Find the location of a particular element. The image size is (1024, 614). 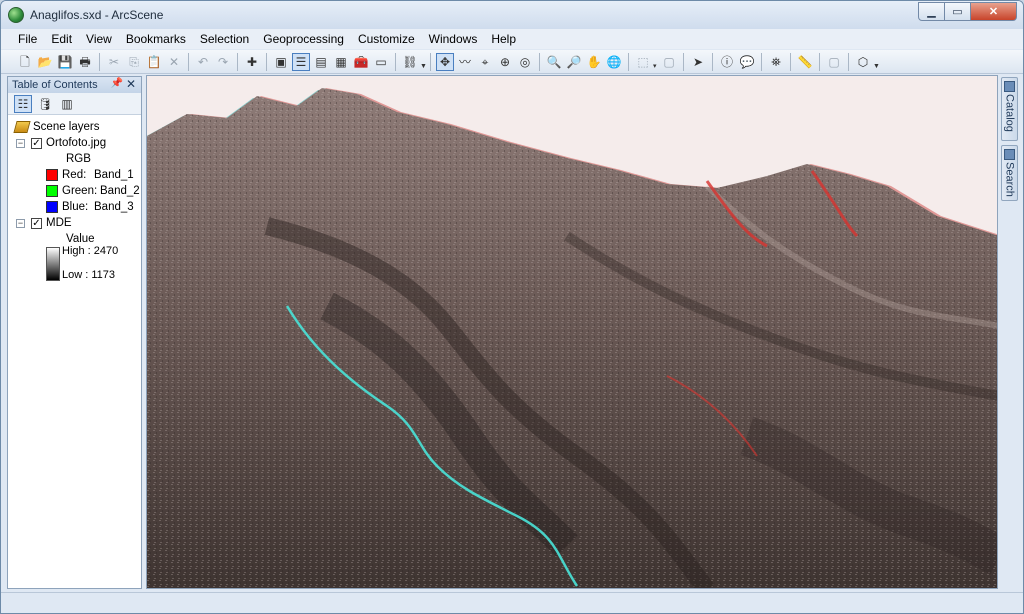

list-by-visibility-icon: ▥ is located at coordinates (67, 104).